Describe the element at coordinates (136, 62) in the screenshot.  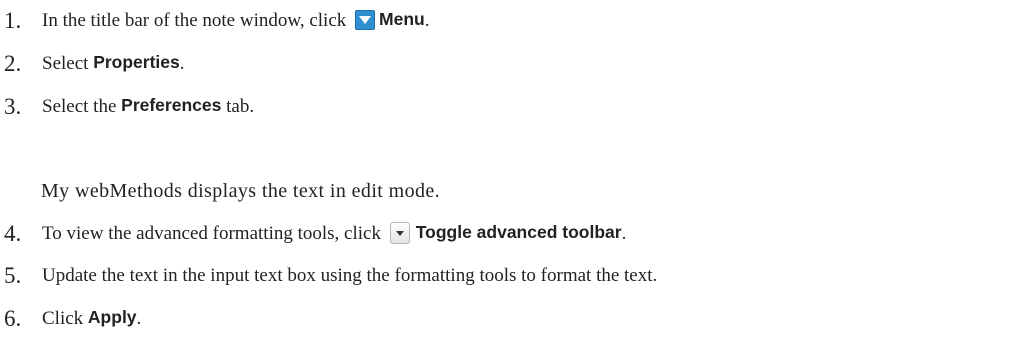
I see `properties-label: Properties` at that location.